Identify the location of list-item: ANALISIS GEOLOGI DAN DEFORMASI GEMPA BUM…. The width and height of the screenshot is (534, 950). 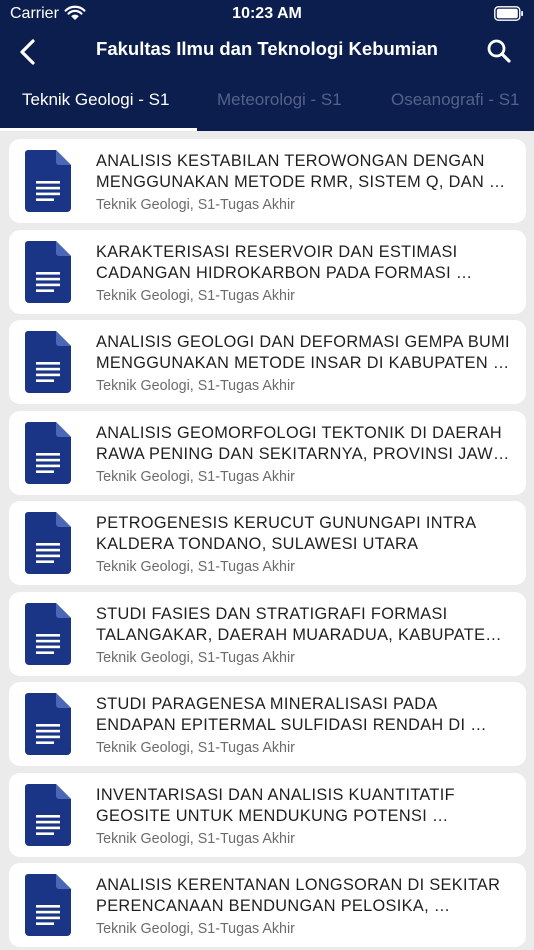
(267, 362).